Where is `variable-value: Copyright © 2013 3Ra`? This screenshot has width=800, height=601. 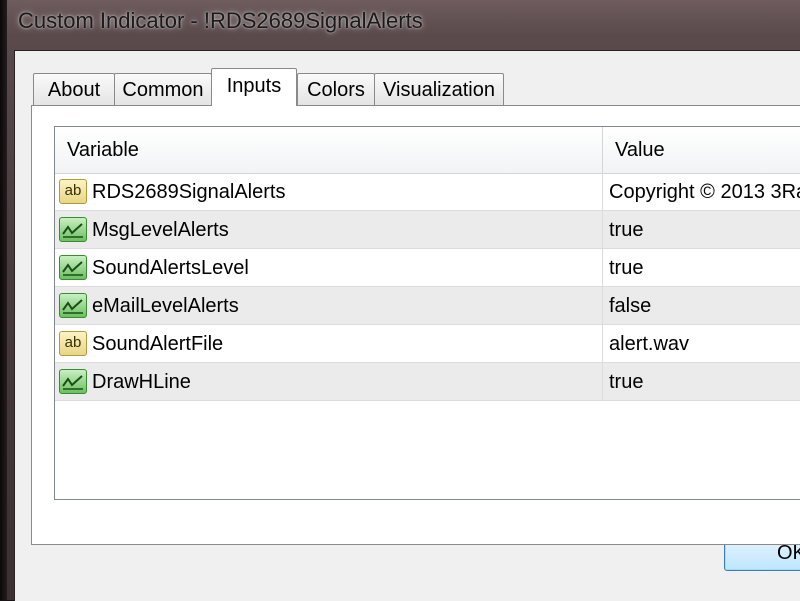 variable-value: Copyright © 2013 3Ra is located at coordinates (704, 192).